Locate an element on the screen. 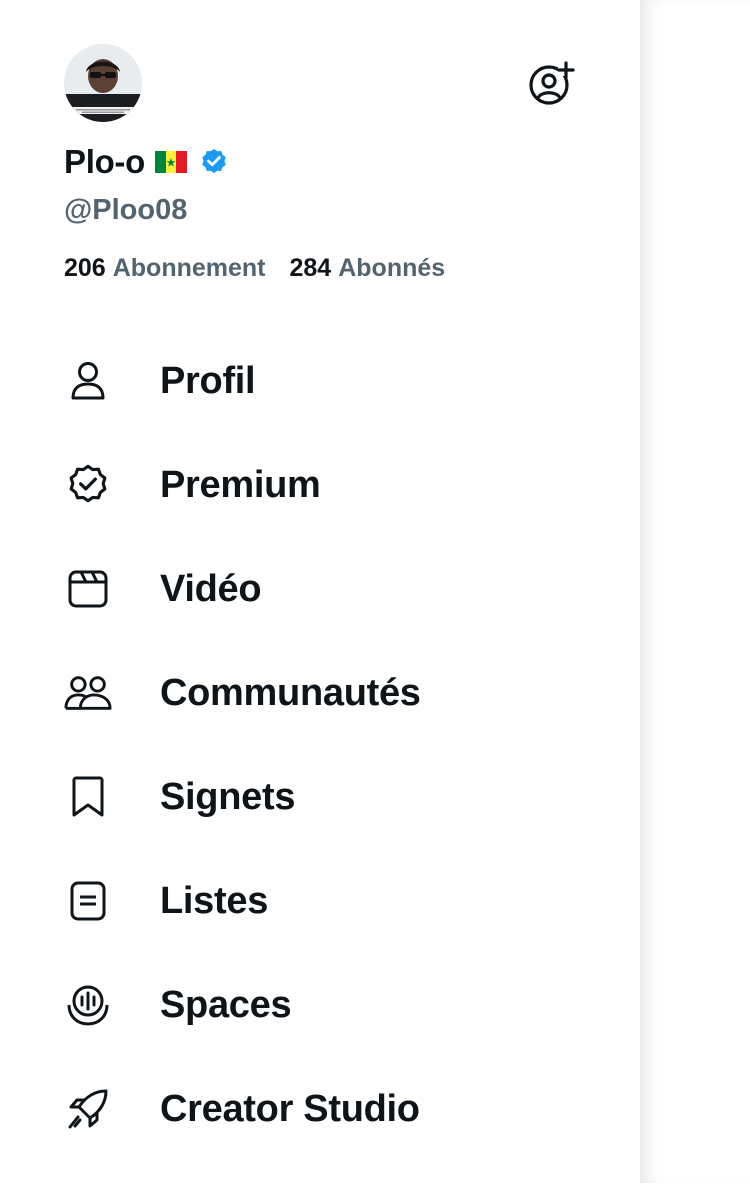  menu-item-video: Vidéo is located at coordinates (320, 589).